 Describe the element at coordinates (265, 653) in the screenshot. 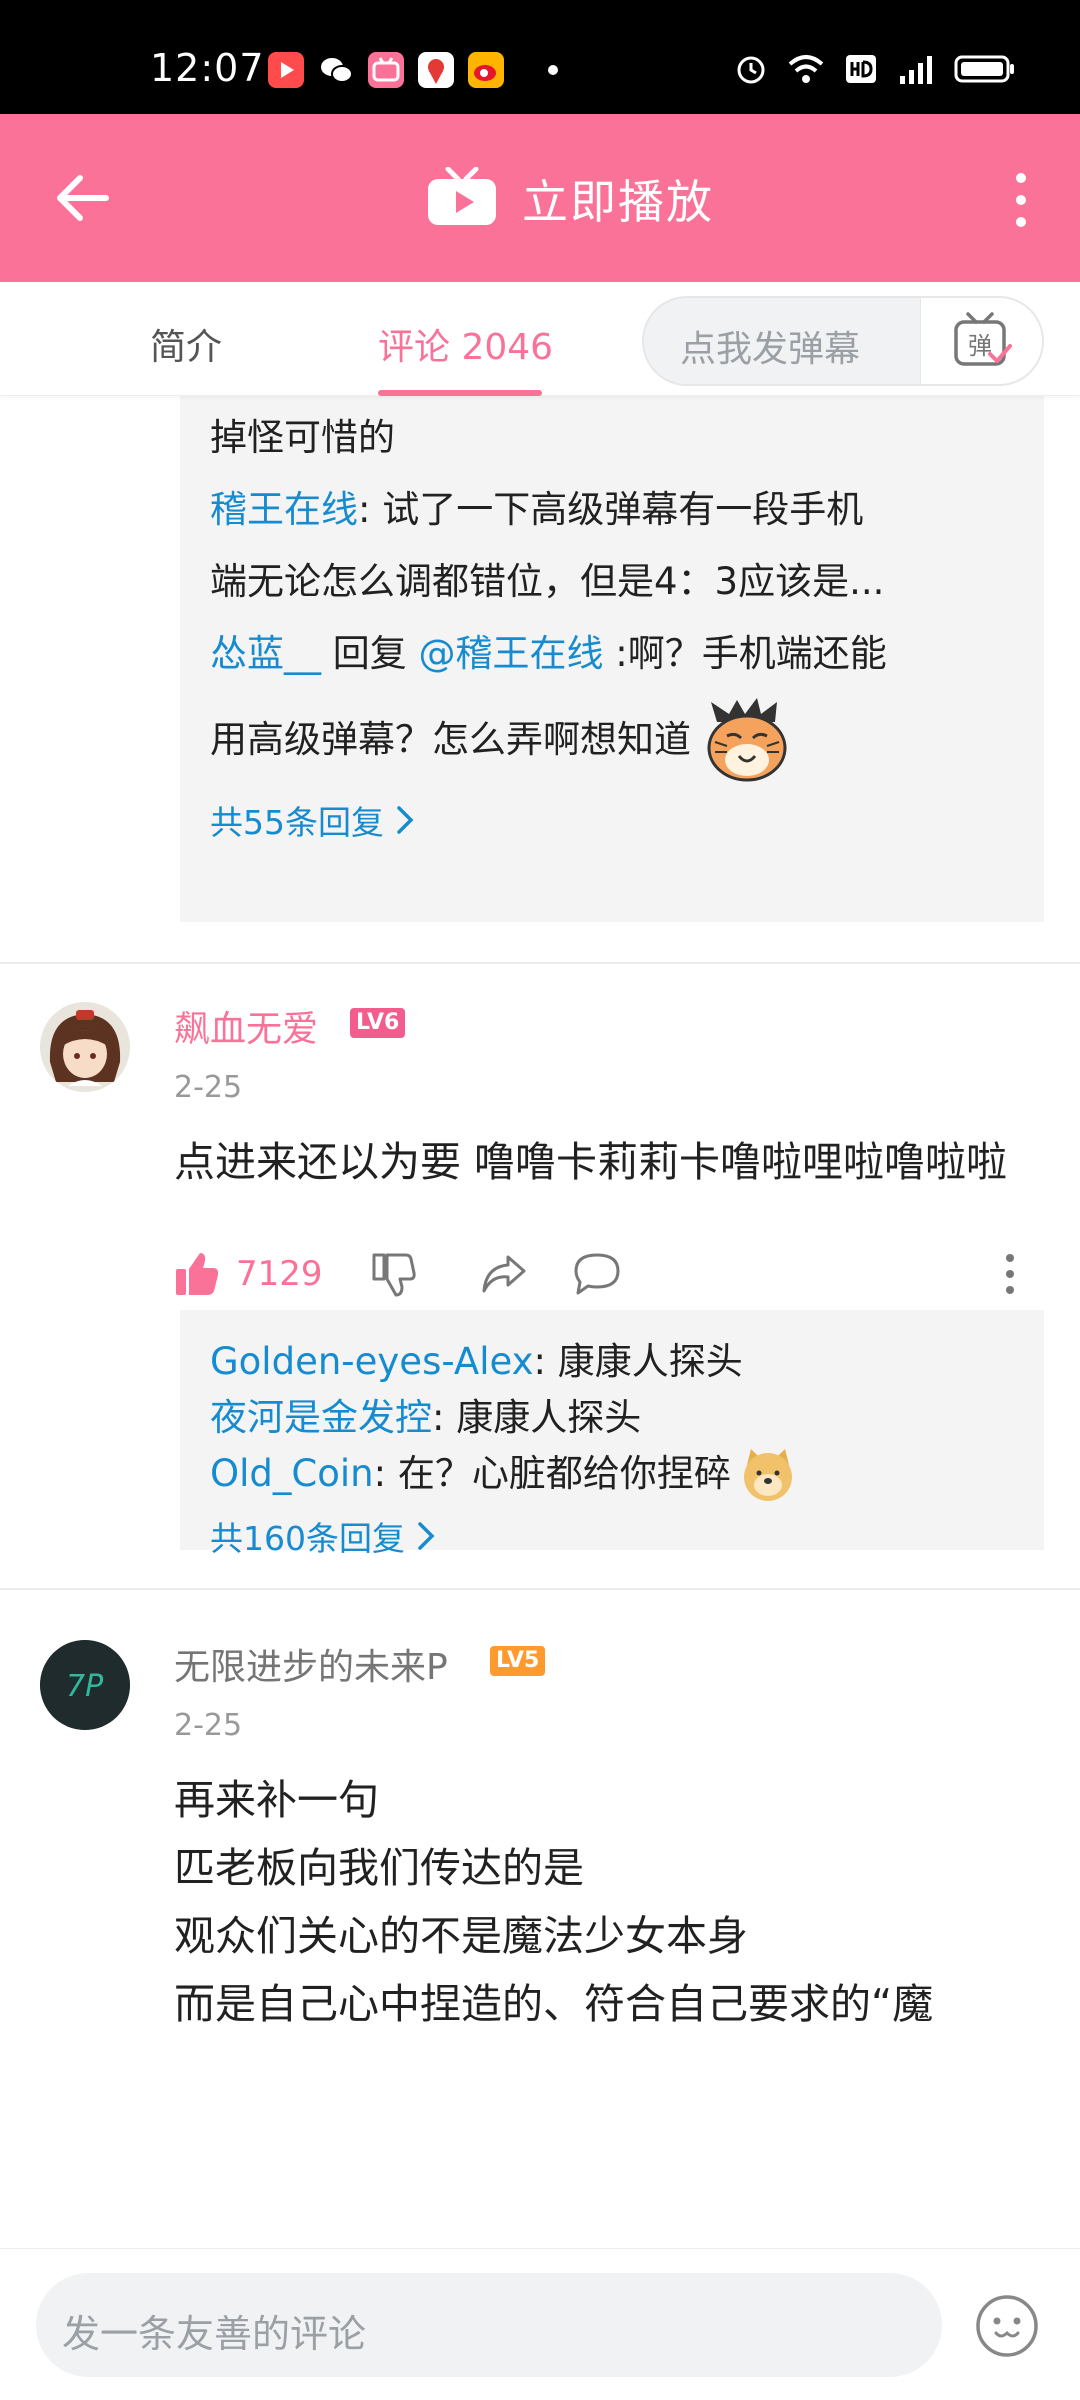

I see `reply-username: 怂蓝__` at that location.